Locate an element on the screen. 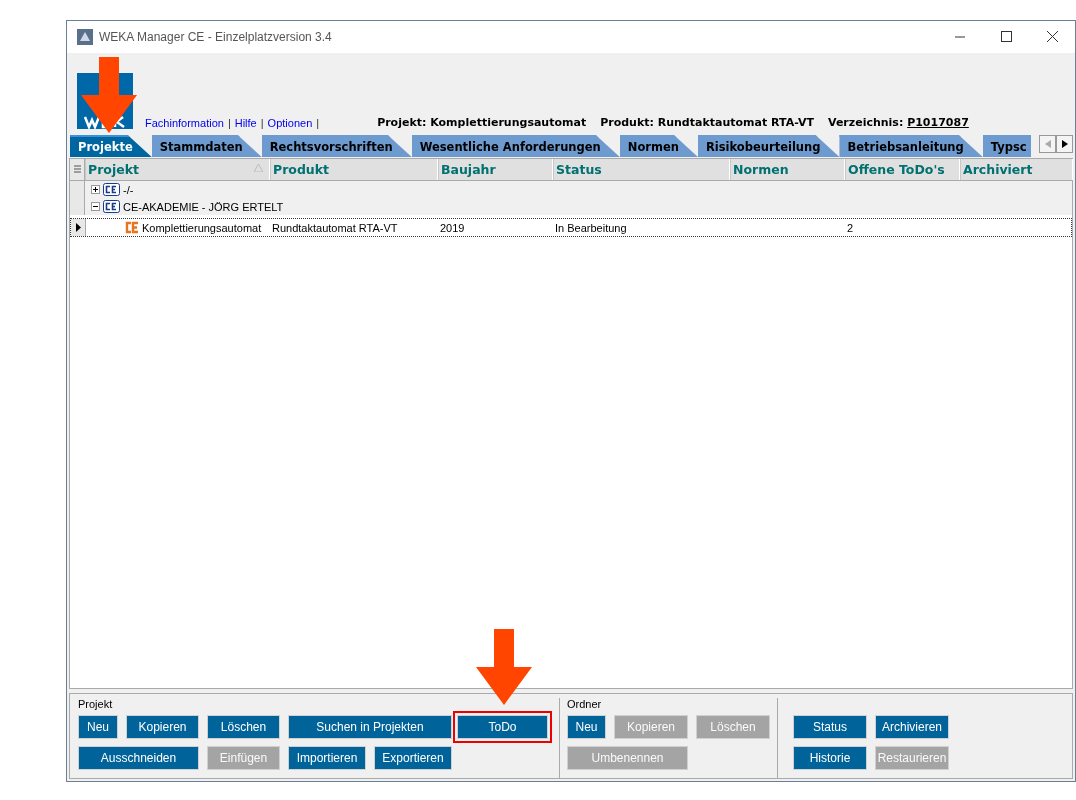 This screenshot has width=1076, height=800. window-title: WEKA Manager CE - Einzelplatzversion 3.4 is located at coordinates (215, 37).